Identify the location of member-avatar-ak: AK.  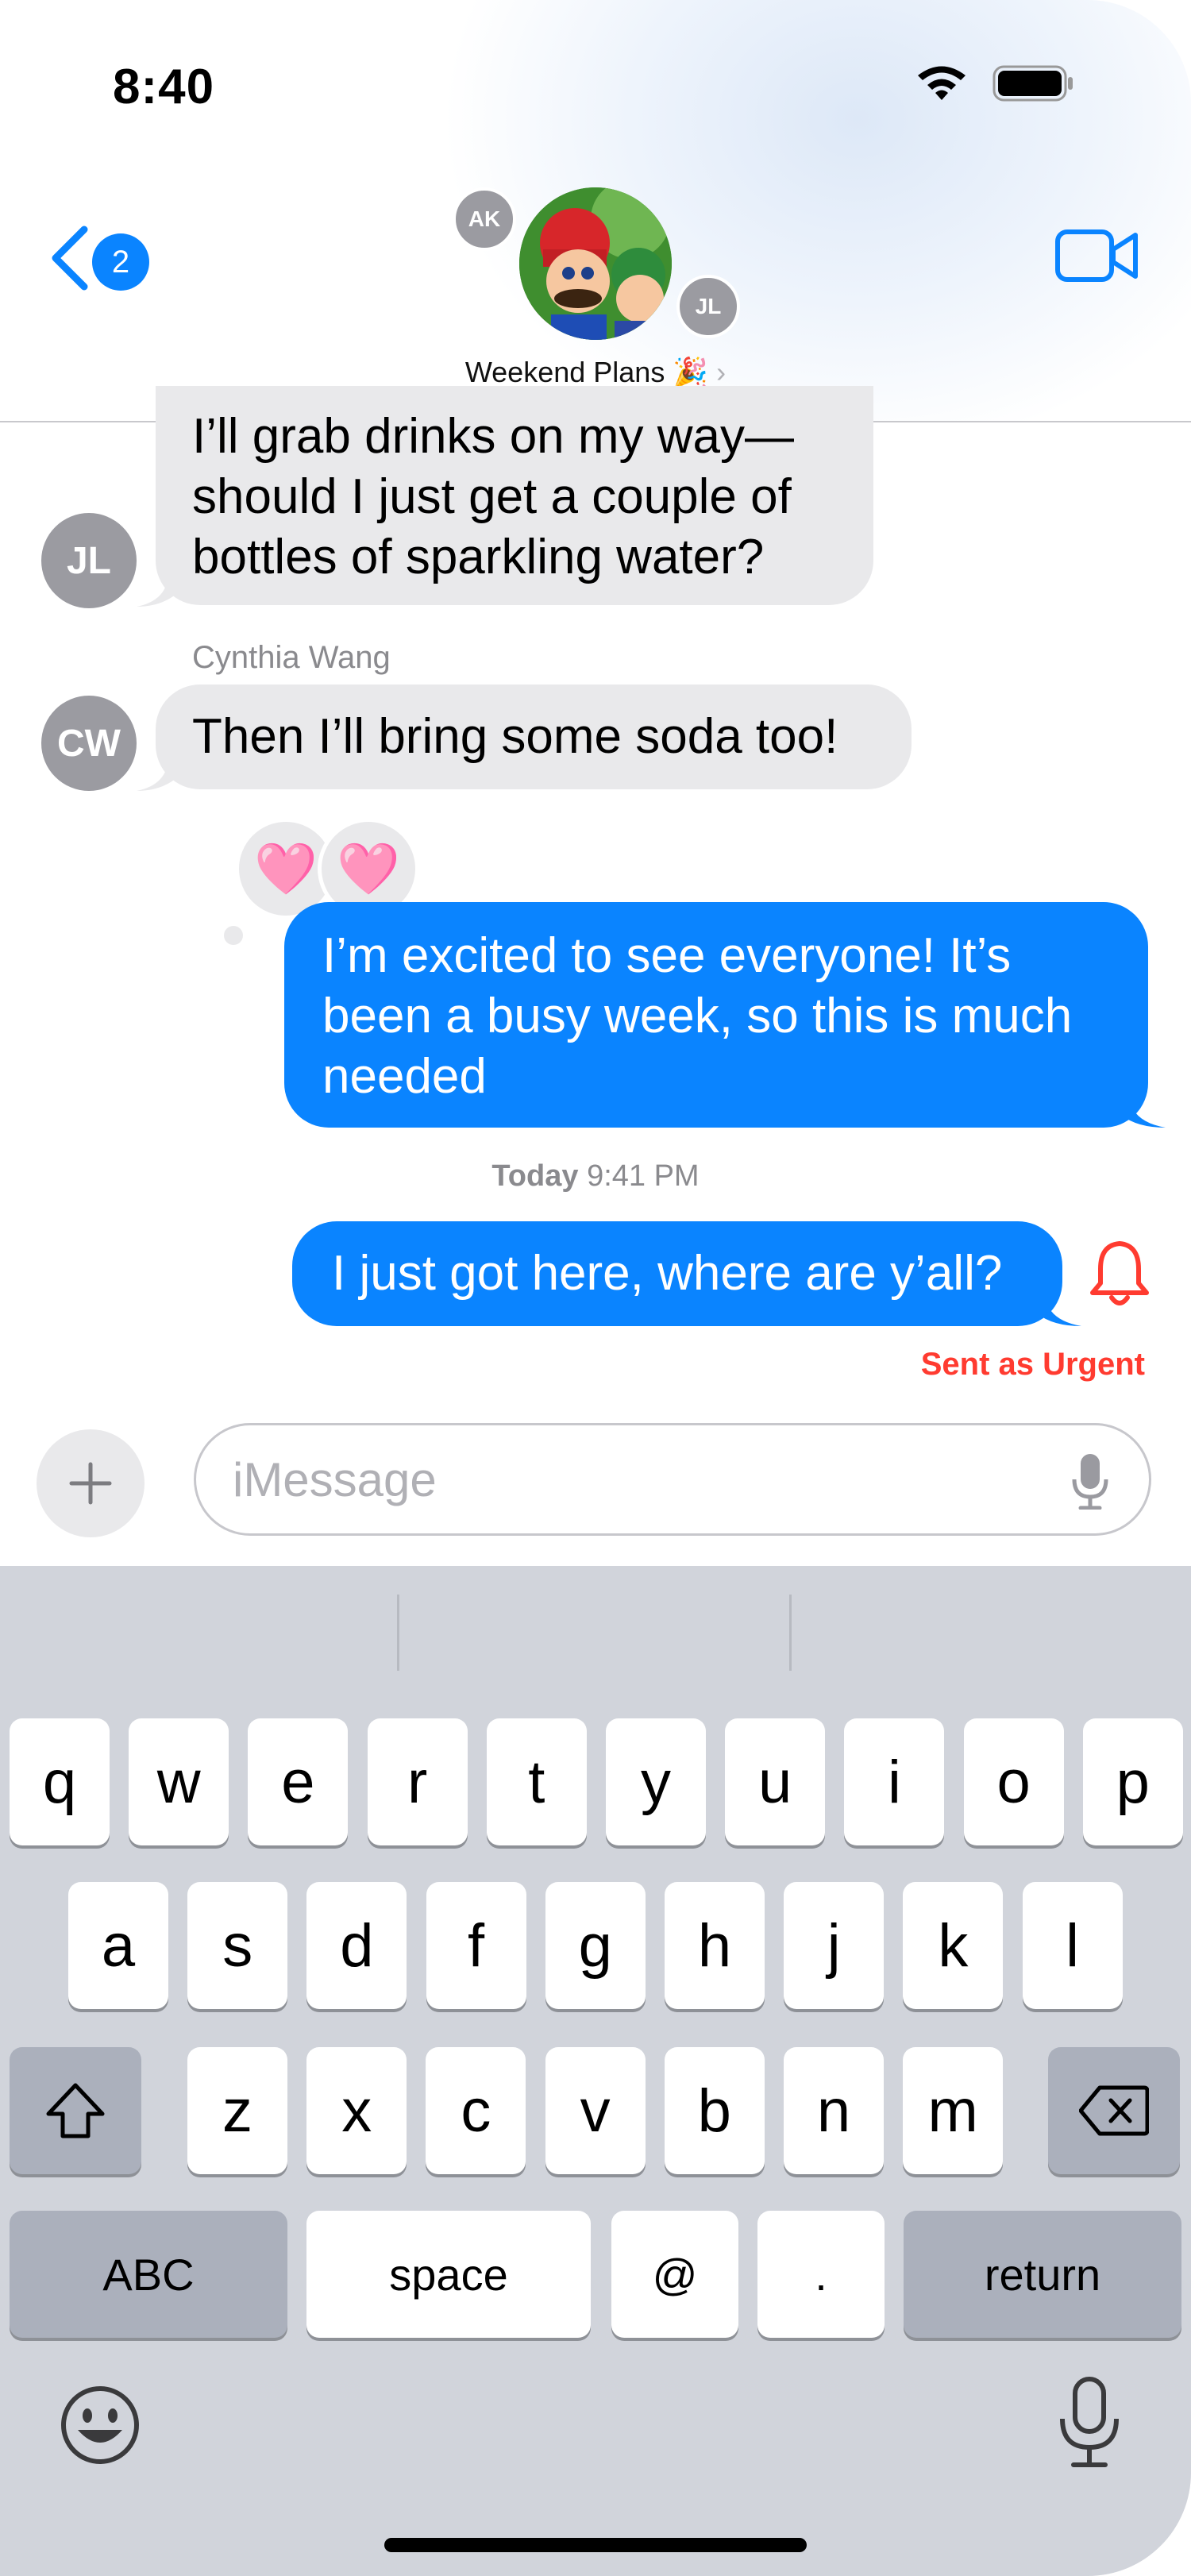
(484, 219).